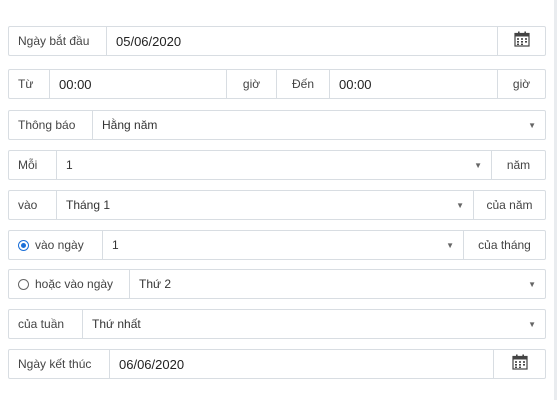 This screenshot has height=400, width=557. I want to click on start-date-row: Ngày bắt đầu 05/06/2020, so click(277, 41).